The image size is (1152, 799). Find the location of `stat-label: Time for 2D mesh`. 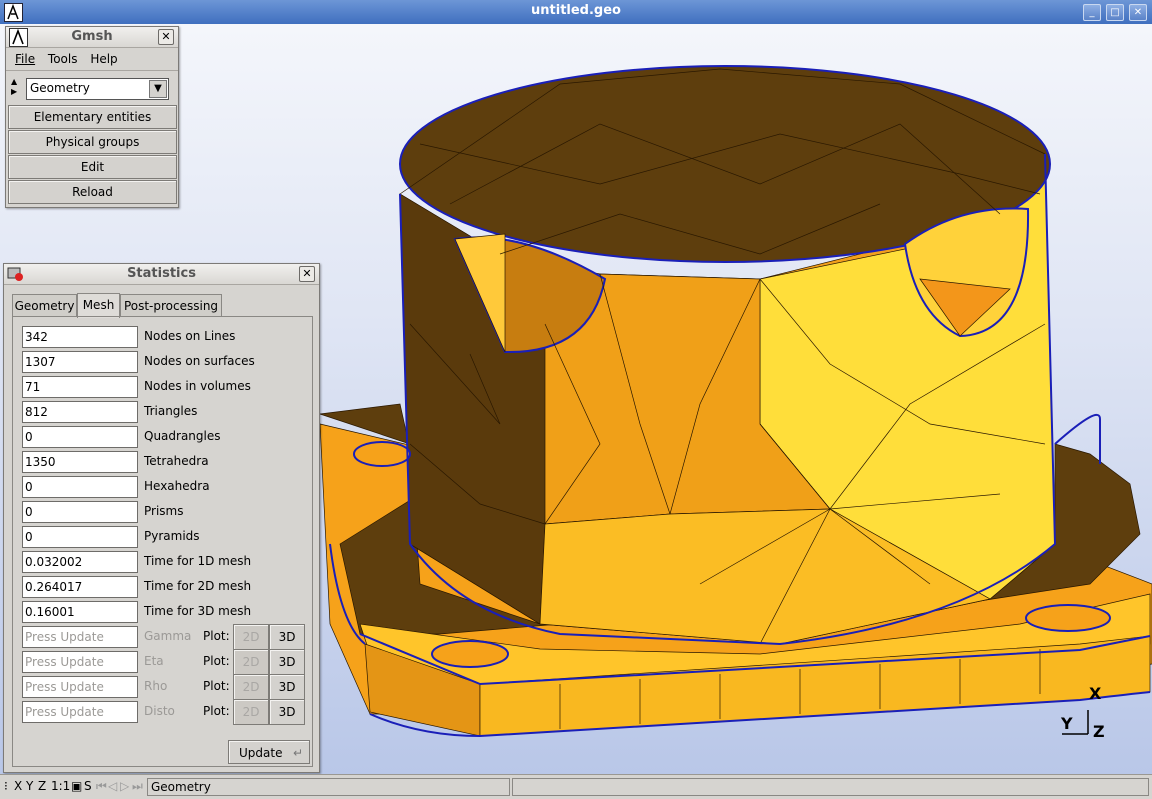

stat-label: Time for 2D mesh is located at coordinates (198, 586).